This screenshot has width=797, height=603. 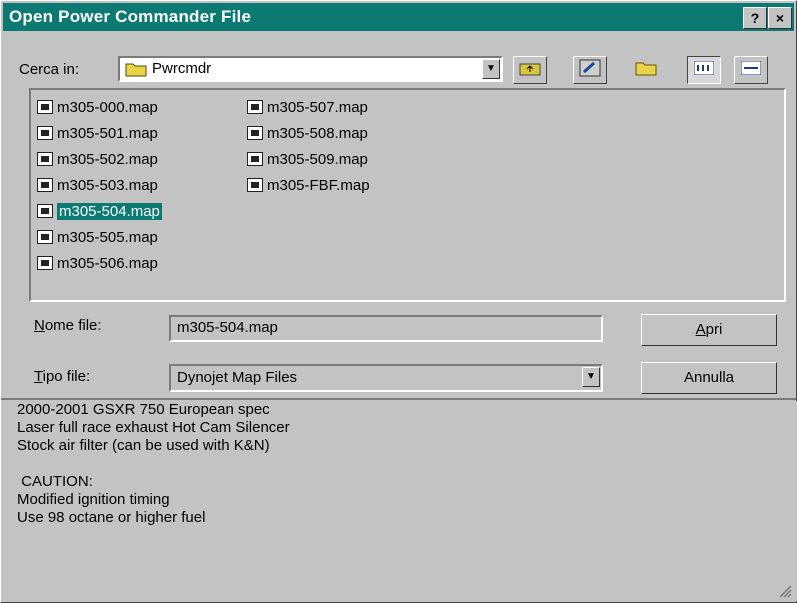 I want to click on up-folder-button, so click(x=530, y=70).